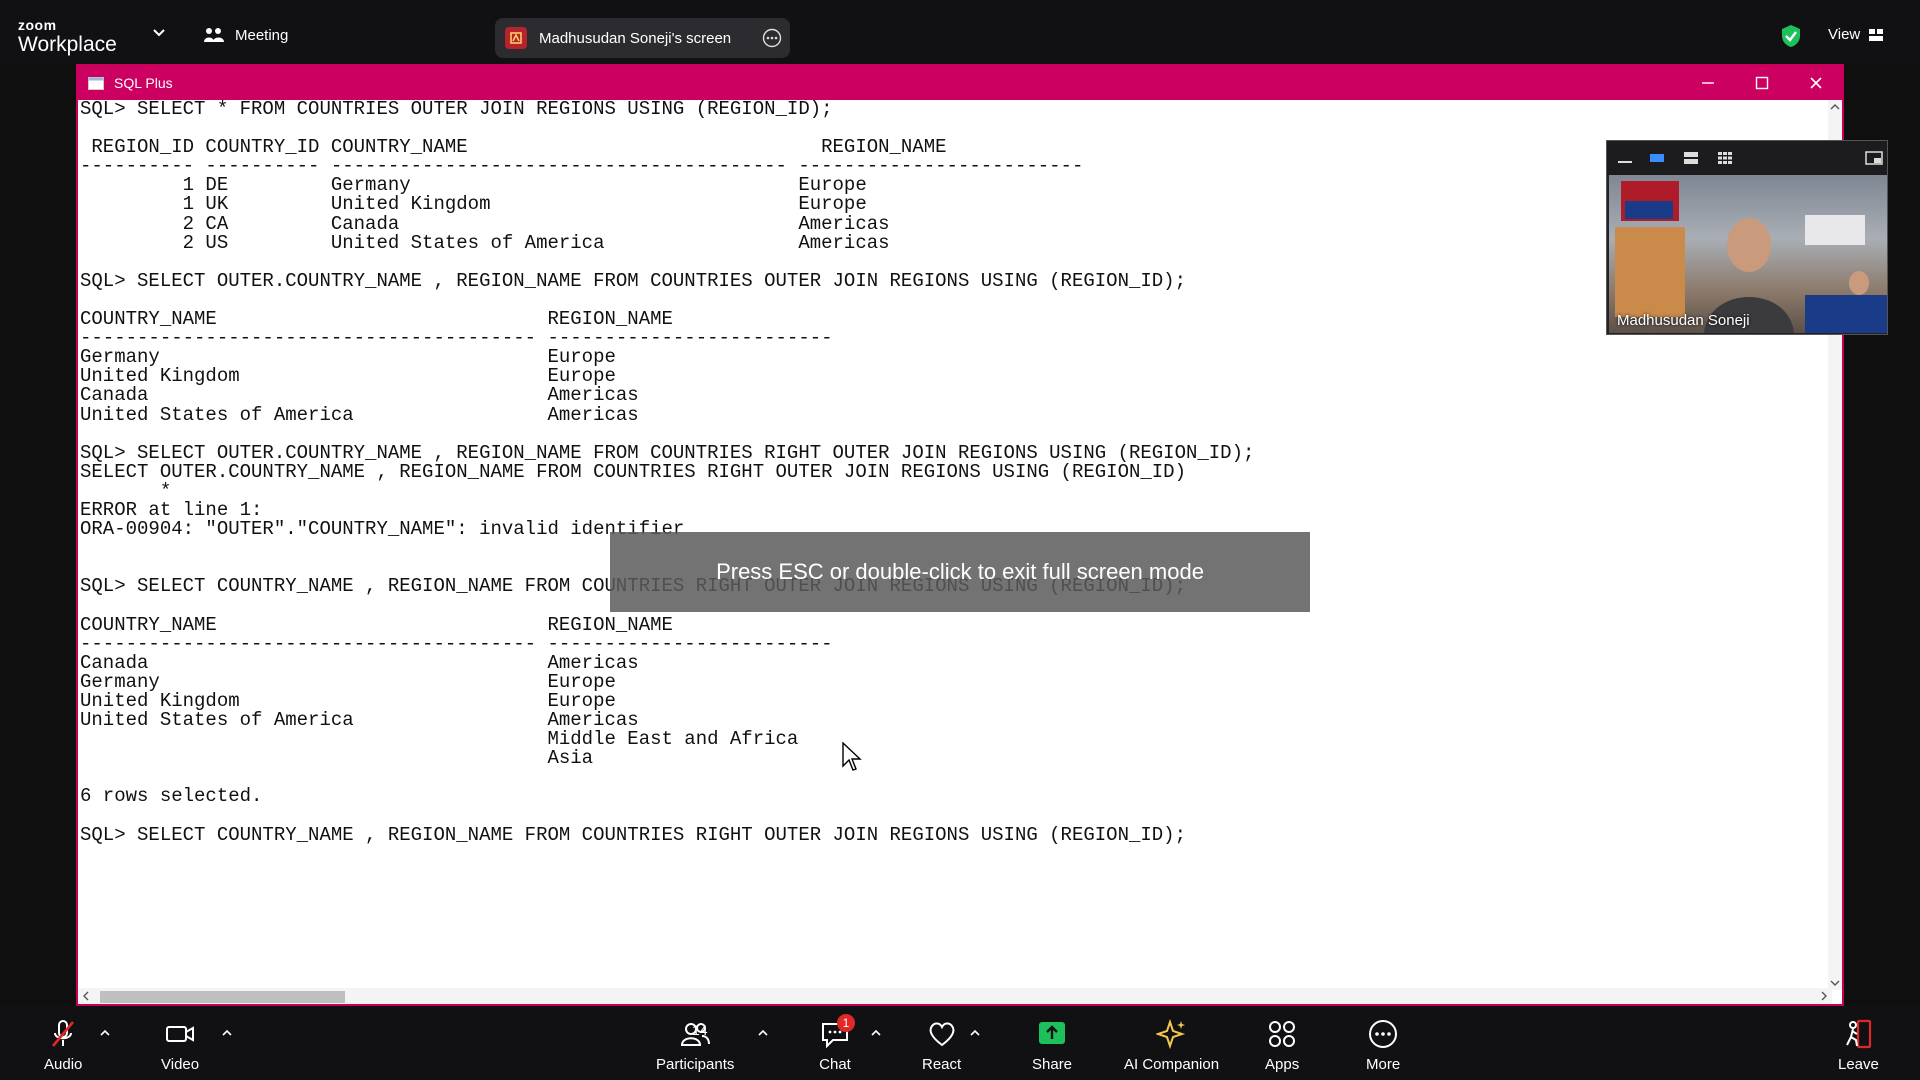 Image resolution: width=1920 pixels, height=1080 pixels. What do you see at coordinates (485, 242) in the screenshot?
I see `console-line: 2 US United States of America Americas` at bounding box center [485, 242].